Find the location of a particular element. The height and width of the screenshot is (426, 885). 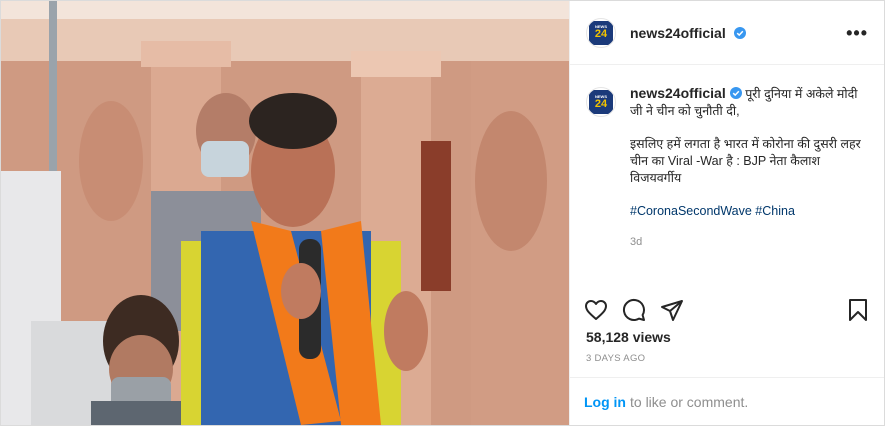

account-avatar: NEWS 24 is located at coordinates (601, 32).